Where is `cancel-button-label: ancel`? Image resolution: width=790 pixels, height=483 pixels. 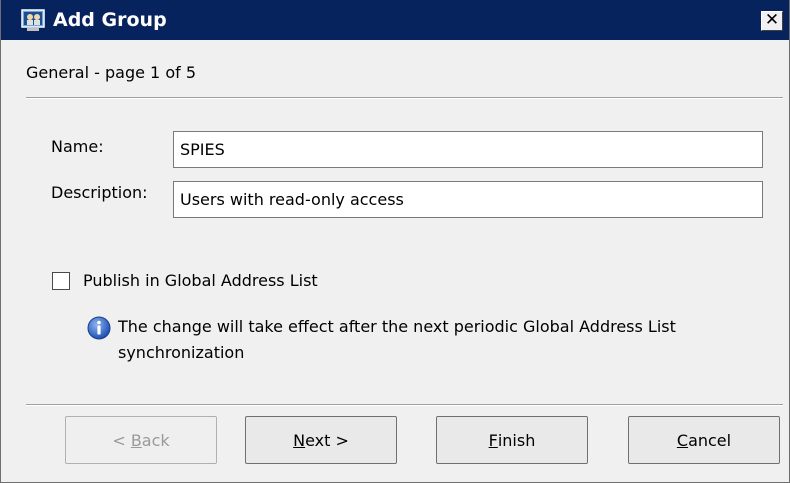 cancel-button-label: ancel is located at coordinates (710, 440).